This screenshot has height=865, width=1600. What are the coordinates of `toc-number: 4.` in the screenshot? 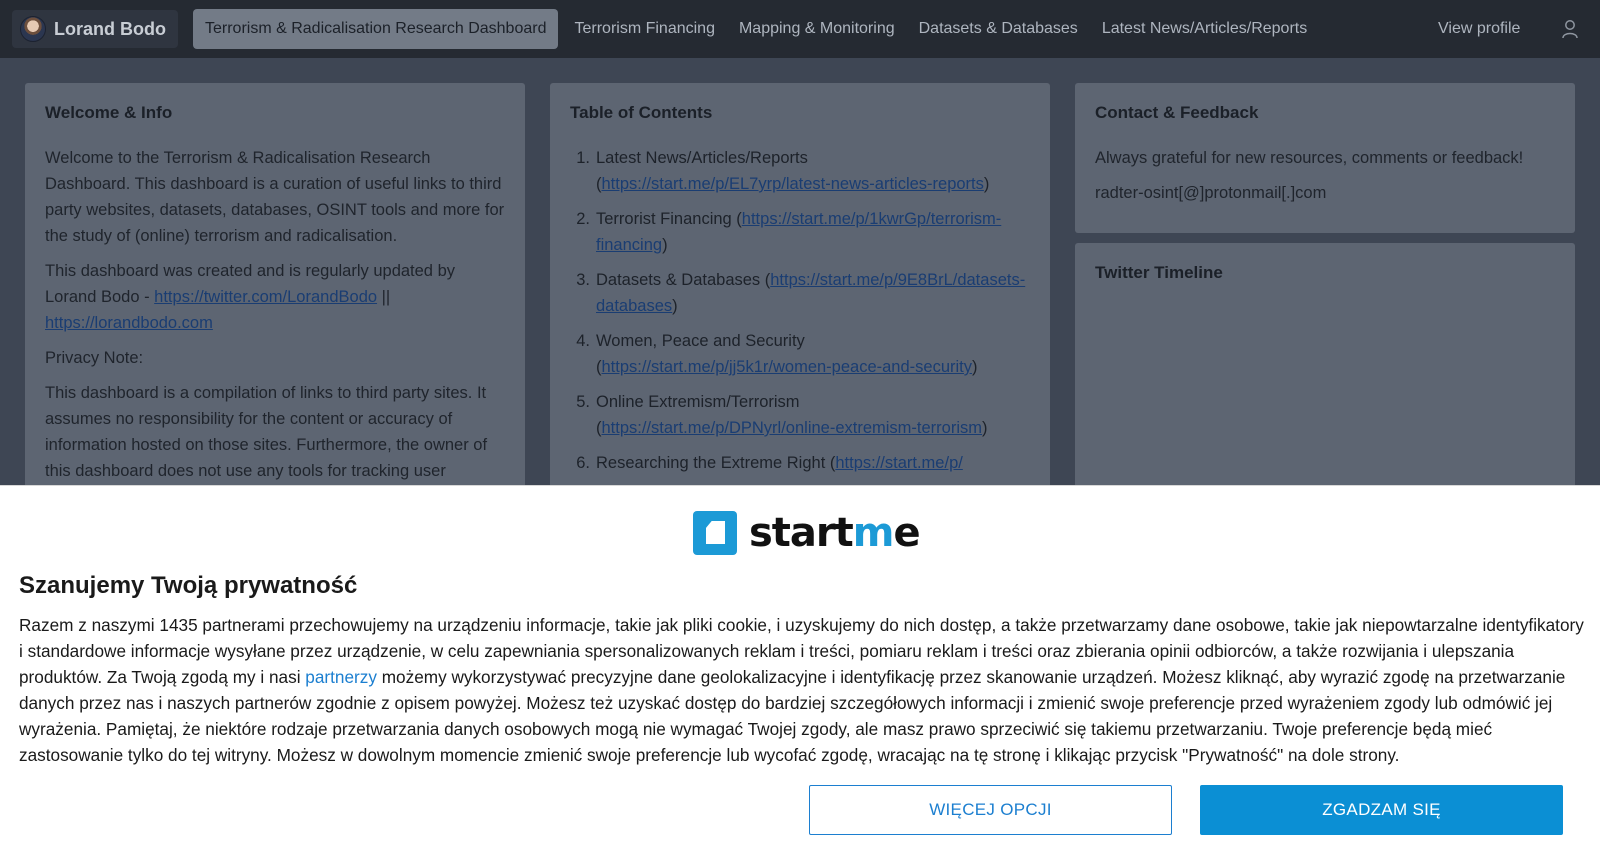 It's located at (583, 341).